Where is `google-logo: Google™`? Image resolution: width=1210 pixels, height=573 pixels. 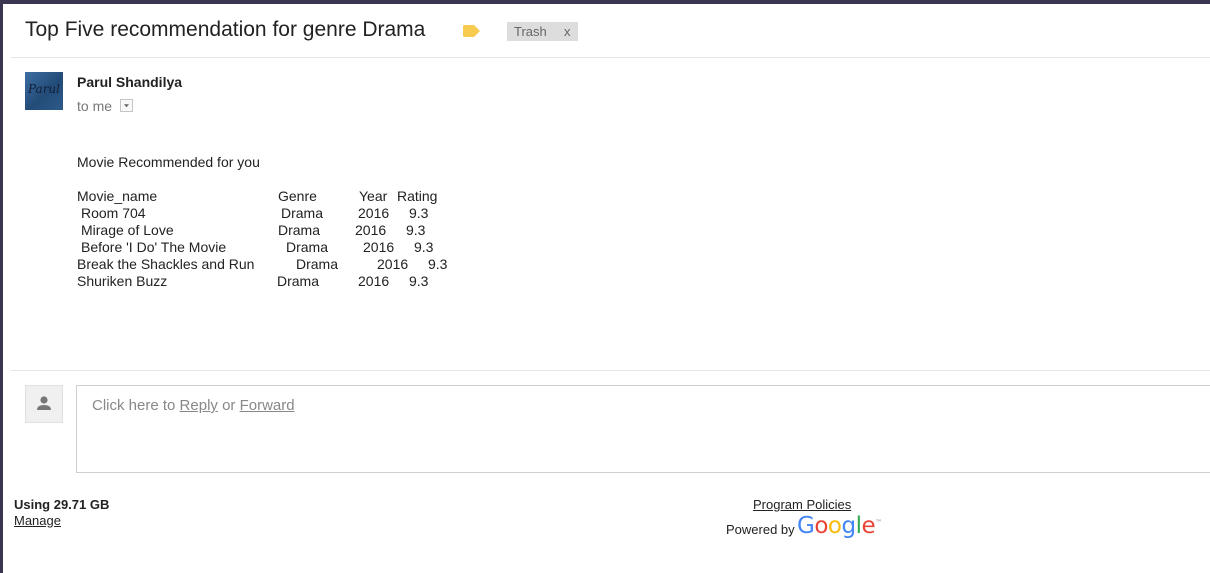 google-logo: Google™ is located at coordinates (839, 526).